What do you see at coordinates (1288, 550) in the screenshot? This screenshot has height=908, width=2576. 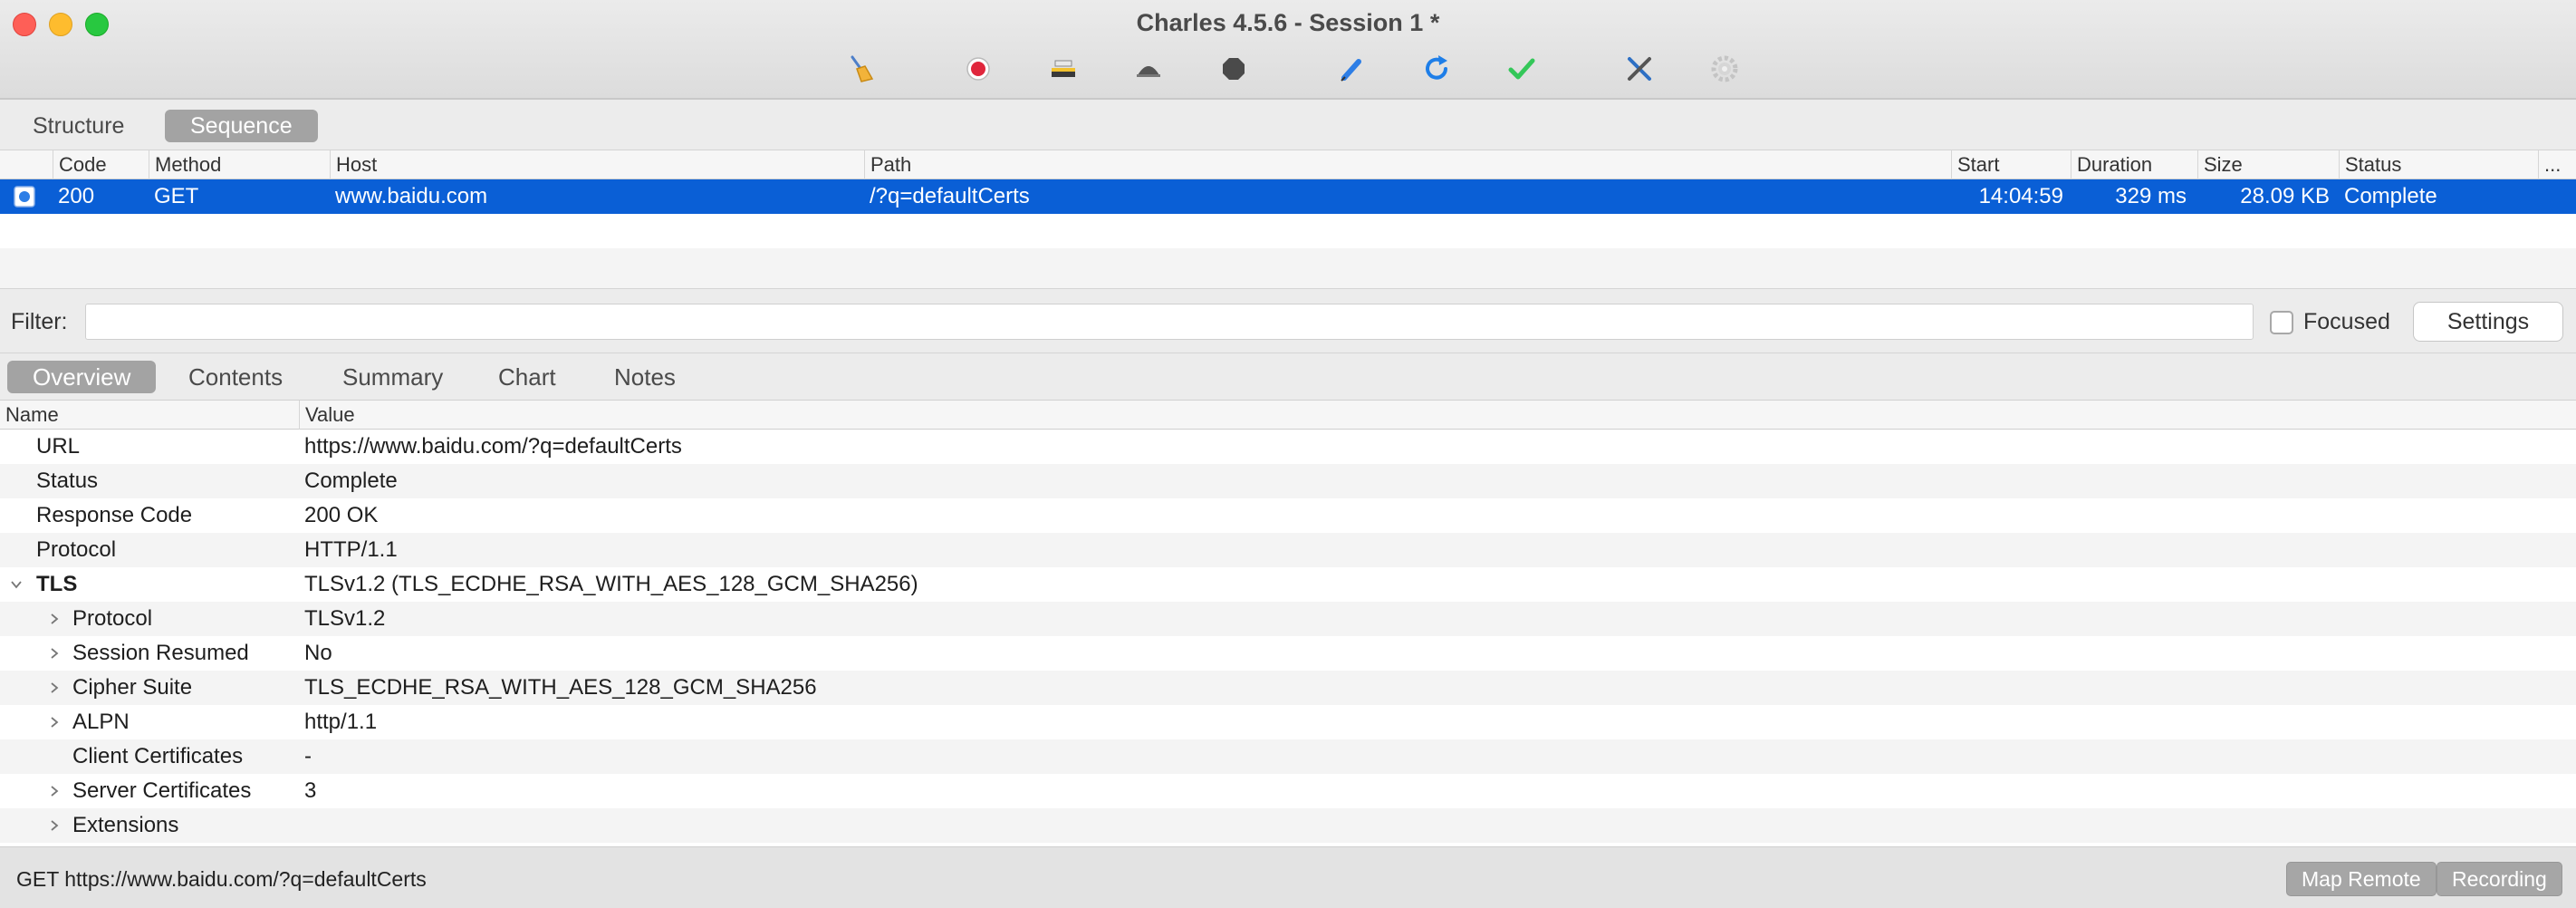 I see `tree-row-protocol: Protocol HTTP/1.1` at bounding box center [1288, 550].